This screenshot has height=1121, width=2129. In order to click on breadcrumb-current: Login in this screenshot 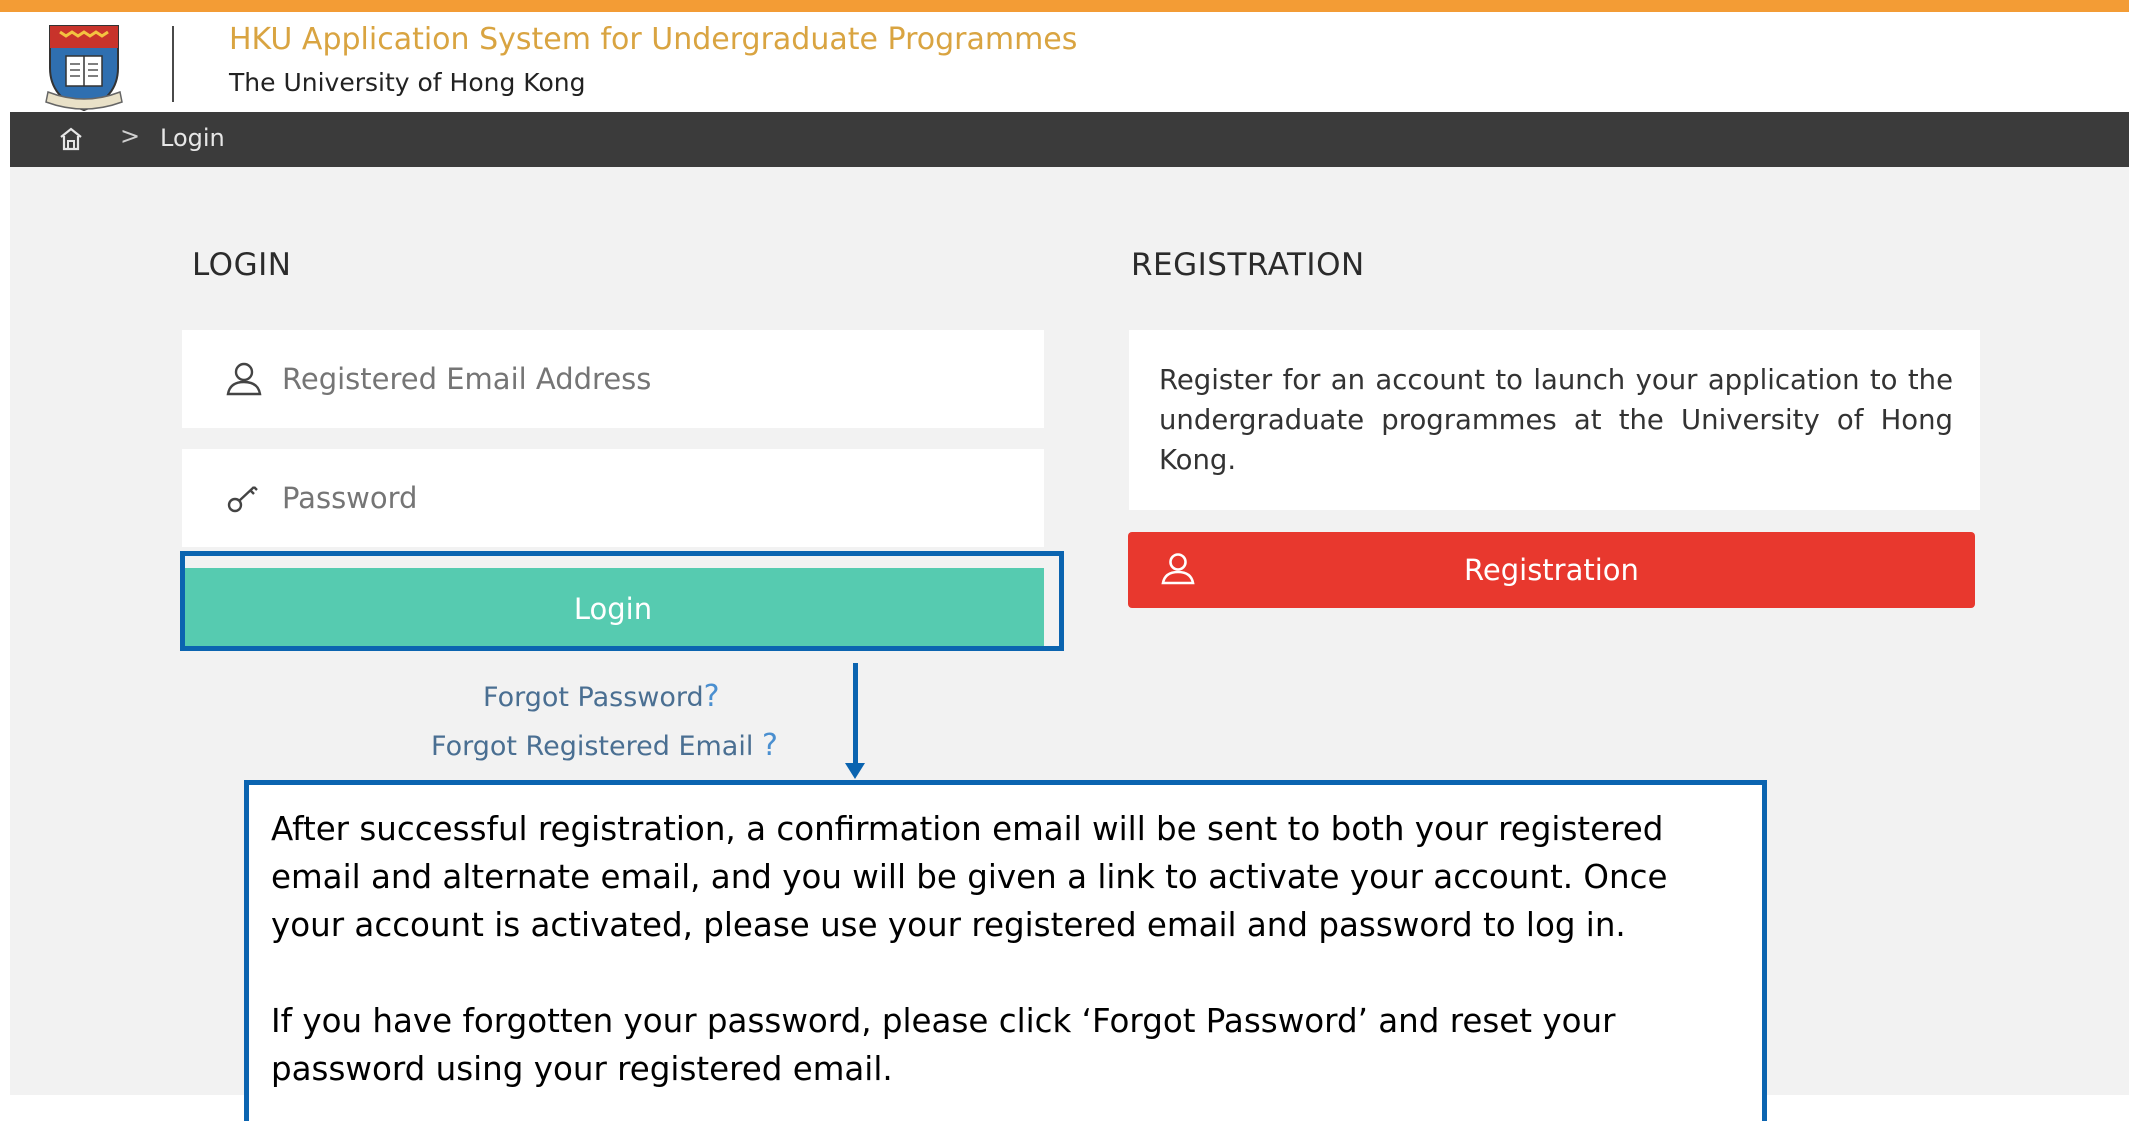, I will do `click(192, 138)`.